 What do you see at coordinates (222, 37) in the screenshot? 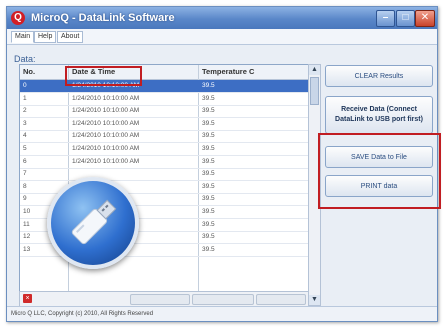
I see `menu-tabs: Main Help About` at bounding box center [222, 37].